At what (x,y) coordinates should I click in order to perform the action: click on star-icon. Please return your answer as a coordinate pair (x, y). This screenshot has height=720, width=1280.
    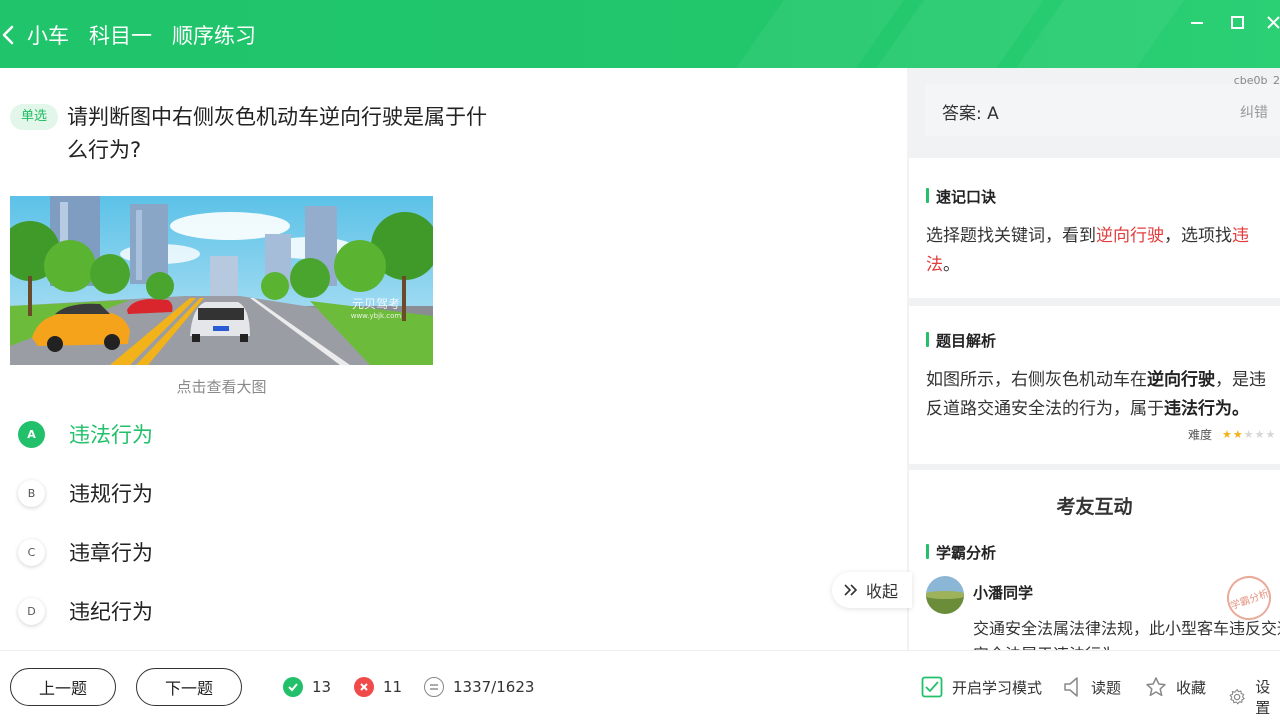
    Looking at the image, I should click on (1156, 687).